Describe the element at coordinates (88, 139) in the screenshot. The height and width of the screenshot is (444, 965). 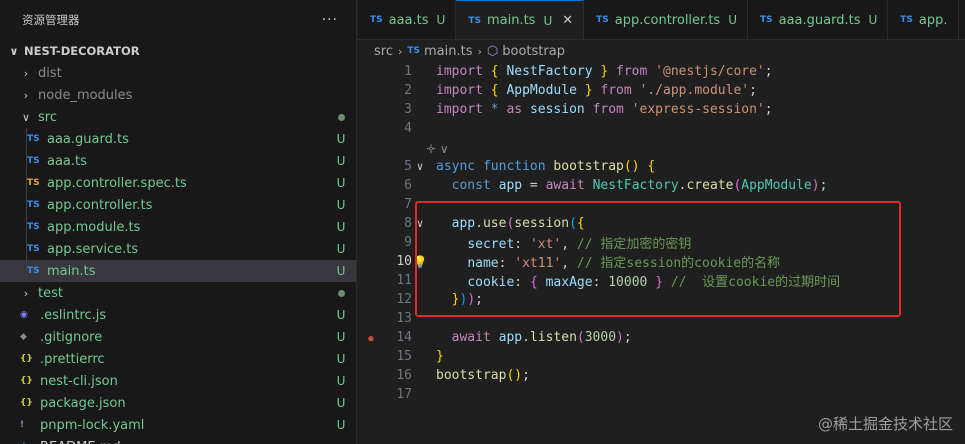
I see `item-label: aaa.guard.ts` at that location.